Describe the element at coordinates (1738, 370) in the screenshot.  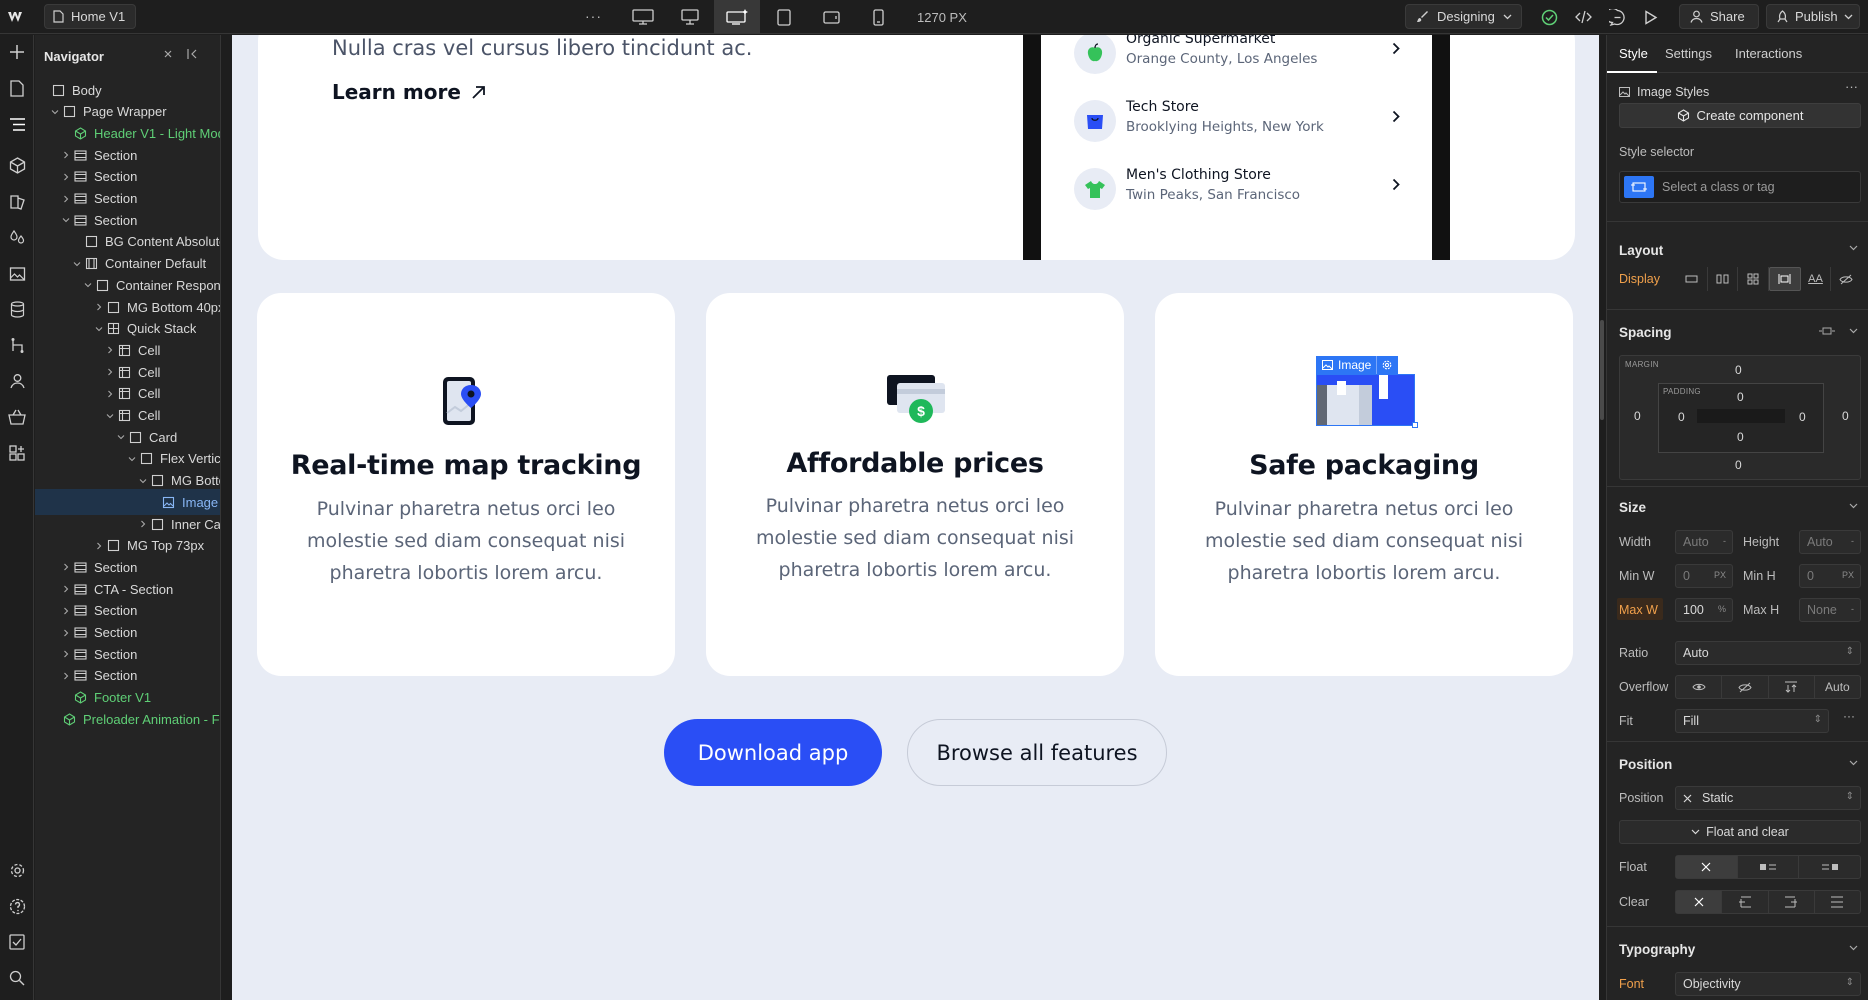
I see `margin-top-value: 0` at that location.